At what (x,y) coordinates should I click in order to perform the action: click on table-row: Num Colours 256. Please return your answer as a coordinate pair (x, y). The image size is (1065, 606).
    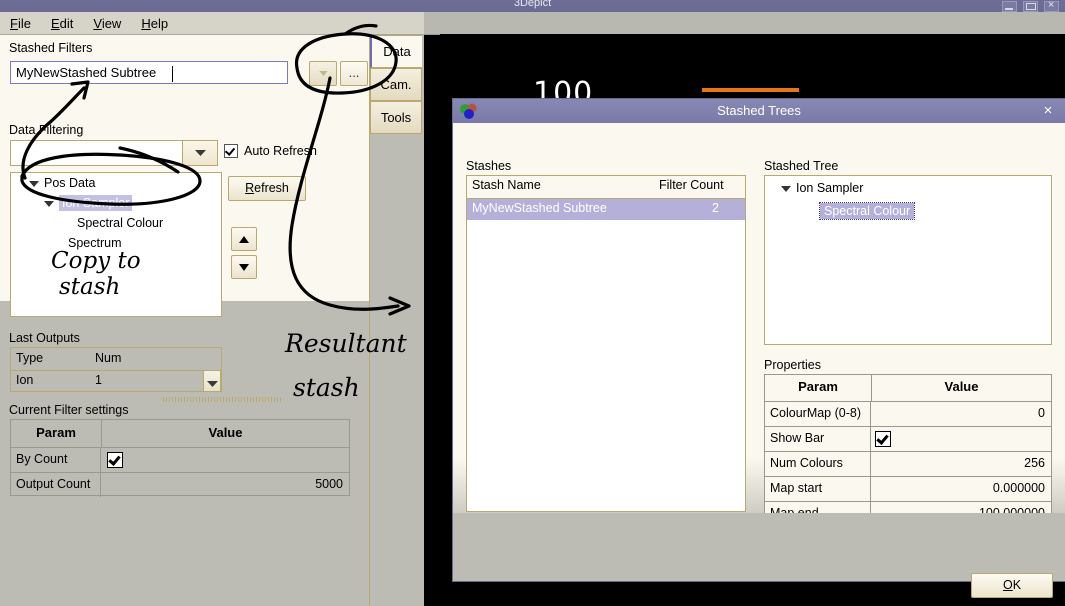
    Looking at the image, I should click on (908, 464).